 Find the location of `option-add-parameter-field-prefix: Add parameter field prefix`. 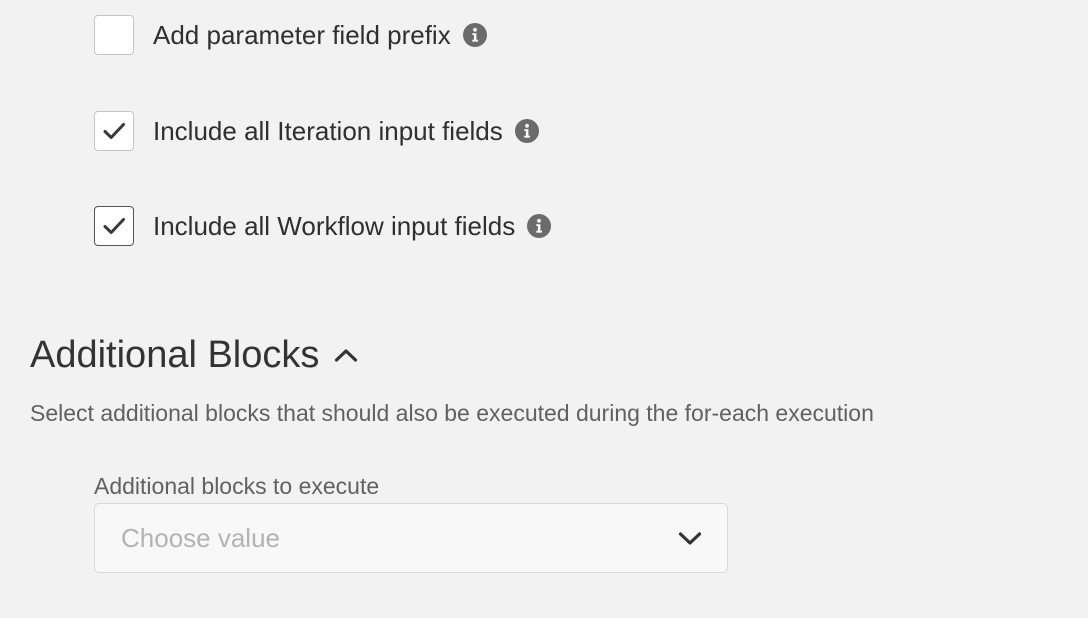

option-add-parameter-field-prefix: Add parameter field prefix is located at coordinates (290, 35).